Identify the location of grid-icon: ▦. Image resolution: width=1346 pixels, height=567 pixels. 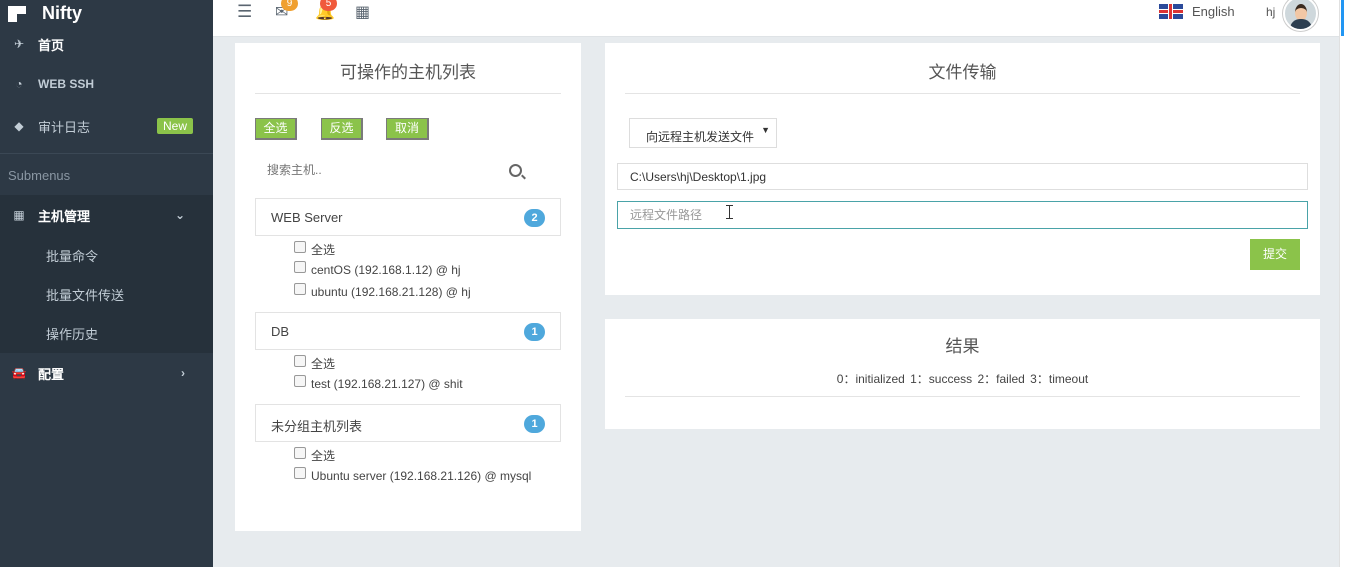
(19, 215).